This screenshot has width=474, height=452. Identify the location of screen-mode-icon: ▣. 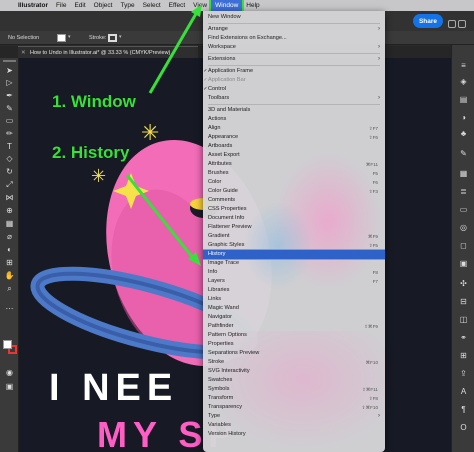
(9, 387).